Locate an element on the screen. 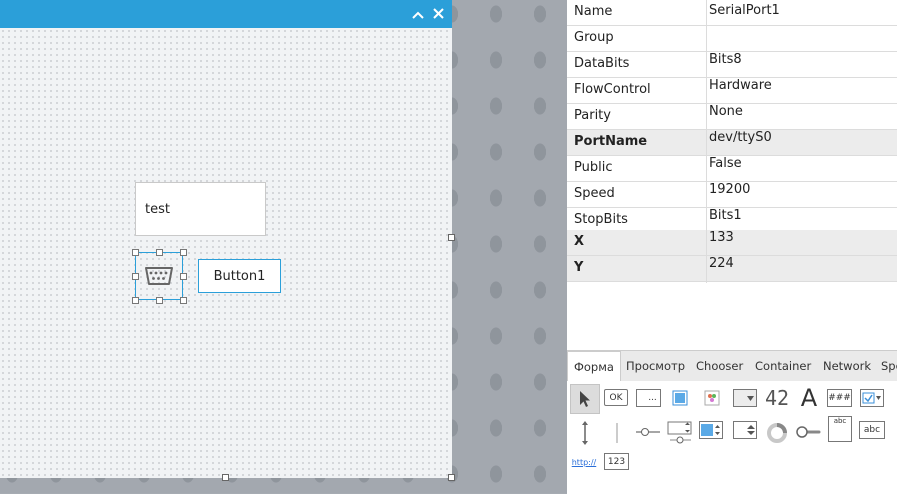  maskbox-tool: ### is located at coordinates (839, 398).